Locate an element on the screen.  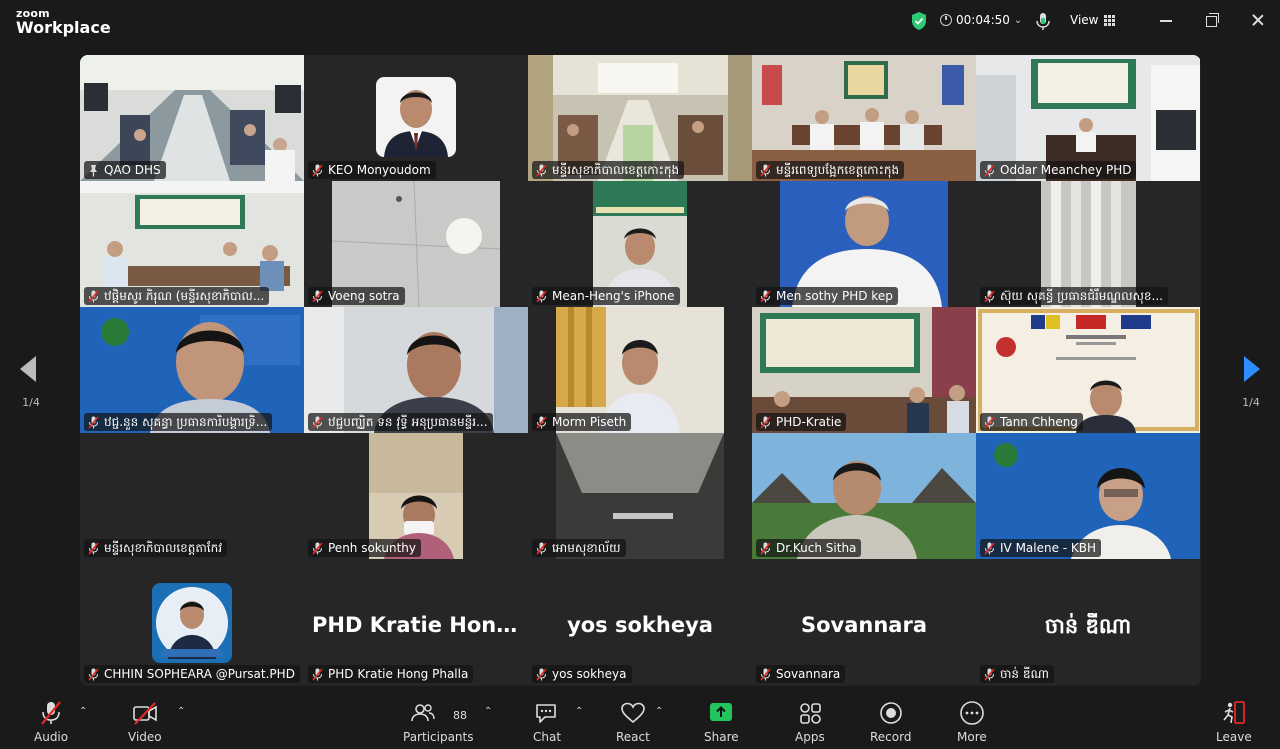
participant-name: Morm Piseth is located at coordinates (589, 422).